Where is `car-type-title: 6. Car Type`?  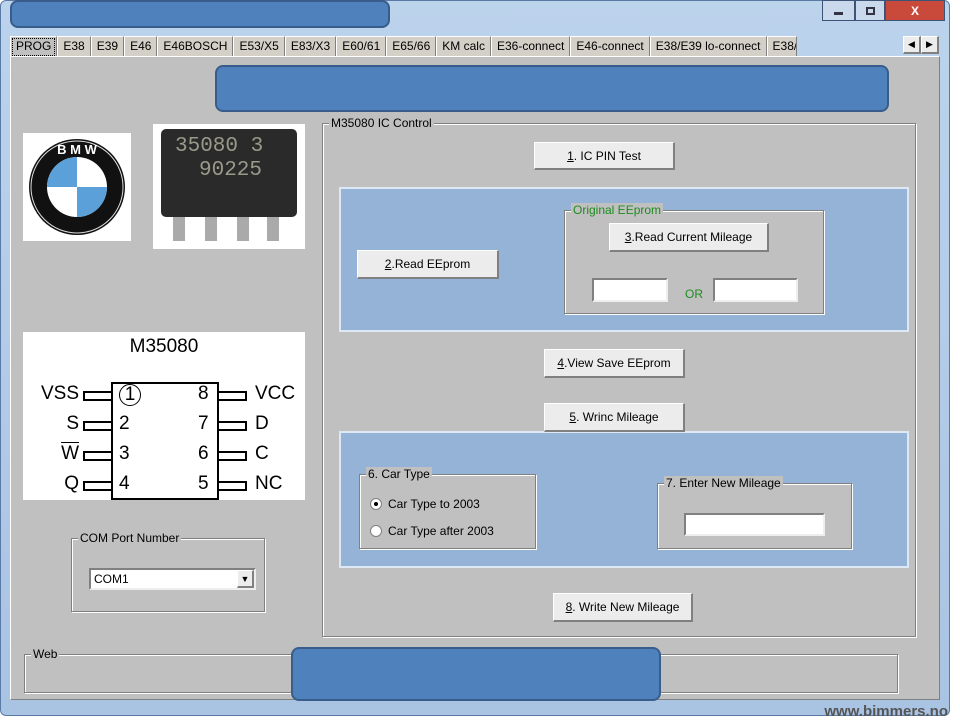
car-type-title: 6. Car Type is located at coordinates (399, 474).